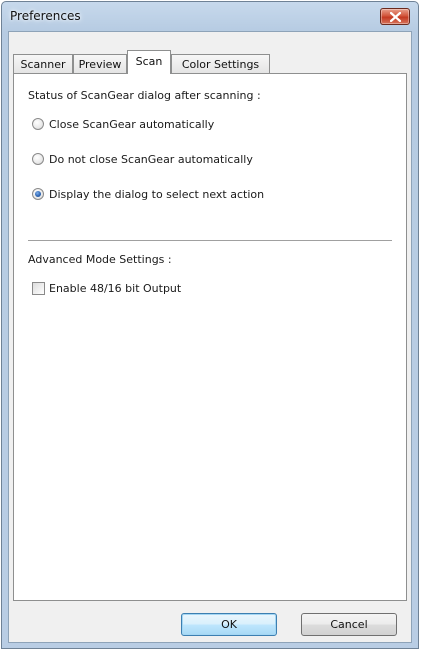  I want to click on radio-label: Close ScanGear automatically, so click(132, 124).